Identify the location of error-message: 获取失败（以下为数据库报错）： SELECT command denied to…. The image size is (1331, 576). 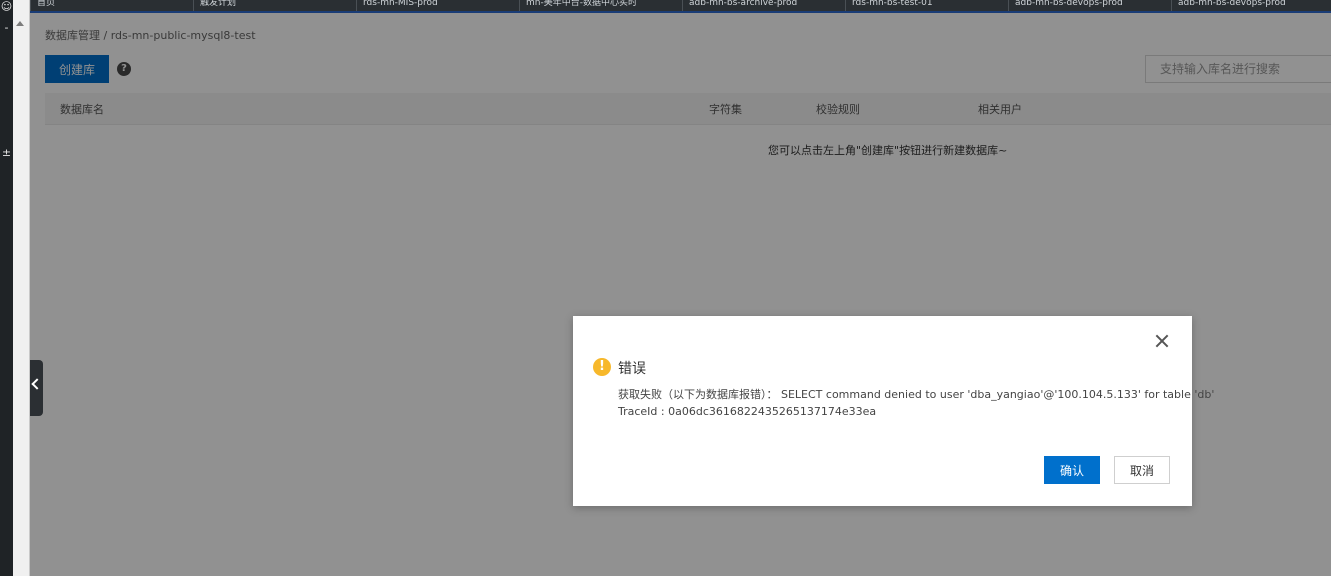
(916, 394).